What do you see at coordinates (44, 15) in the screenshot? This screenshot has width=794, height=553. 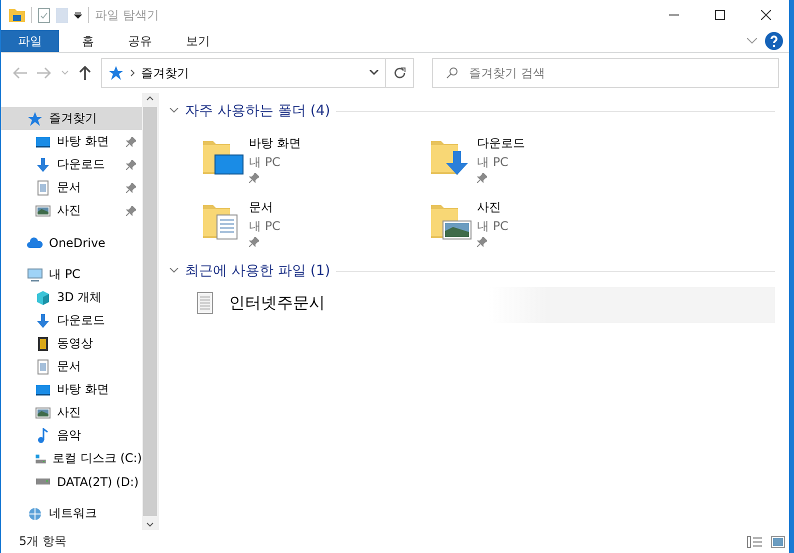 I see `properties-icon` at bounding box center [44, 15].